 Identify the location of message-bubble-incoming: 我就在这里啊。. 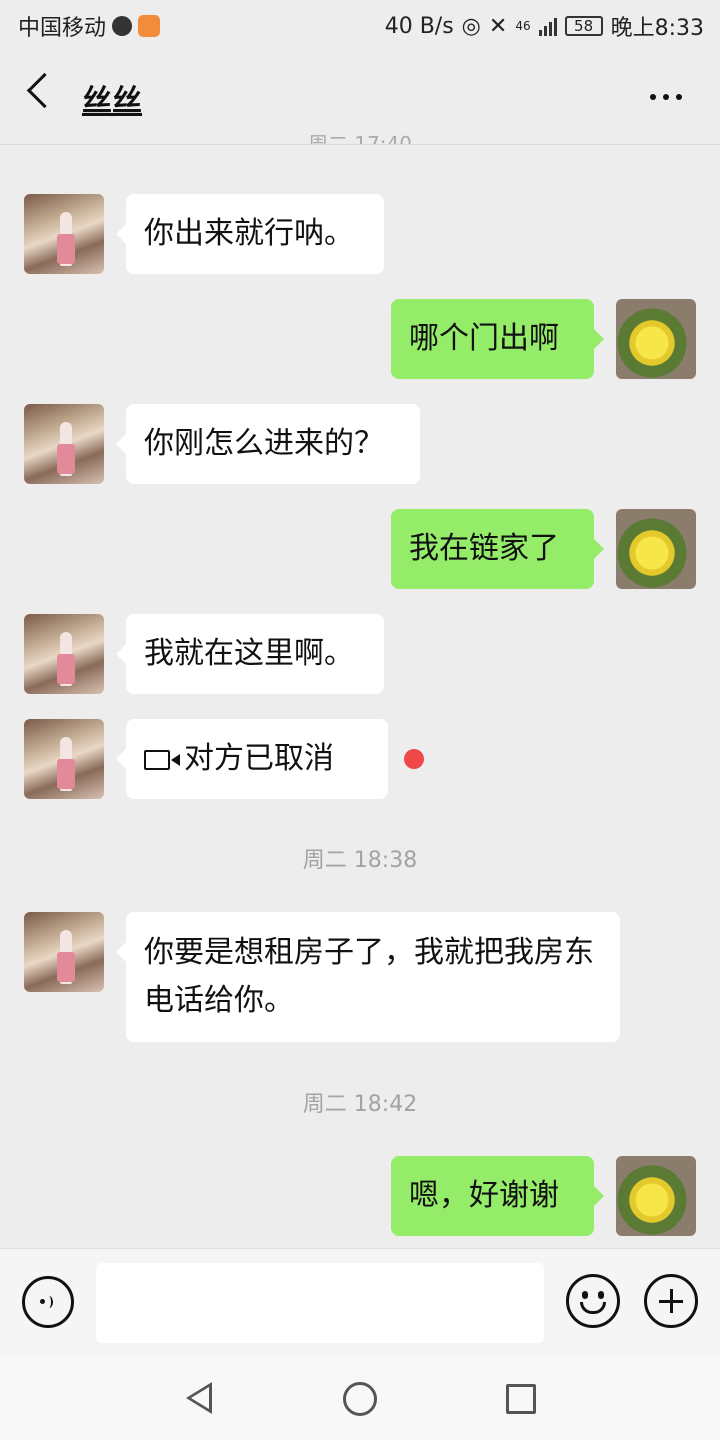
(250, 654).